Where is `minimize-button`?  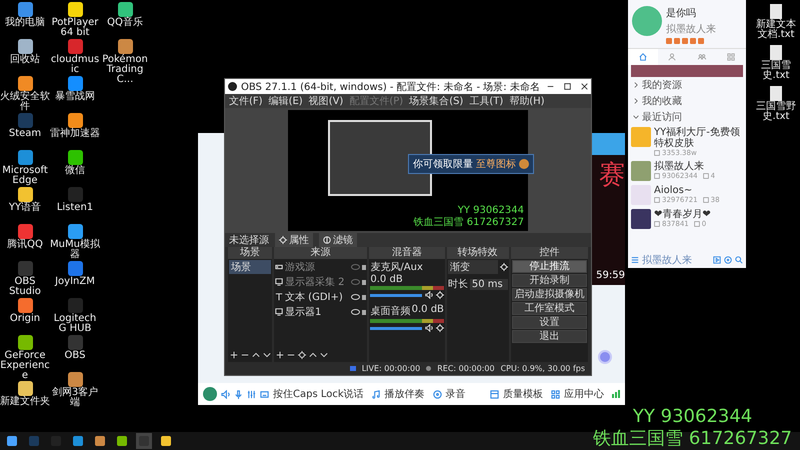
minimize-button is located at coordinates (550, 86).